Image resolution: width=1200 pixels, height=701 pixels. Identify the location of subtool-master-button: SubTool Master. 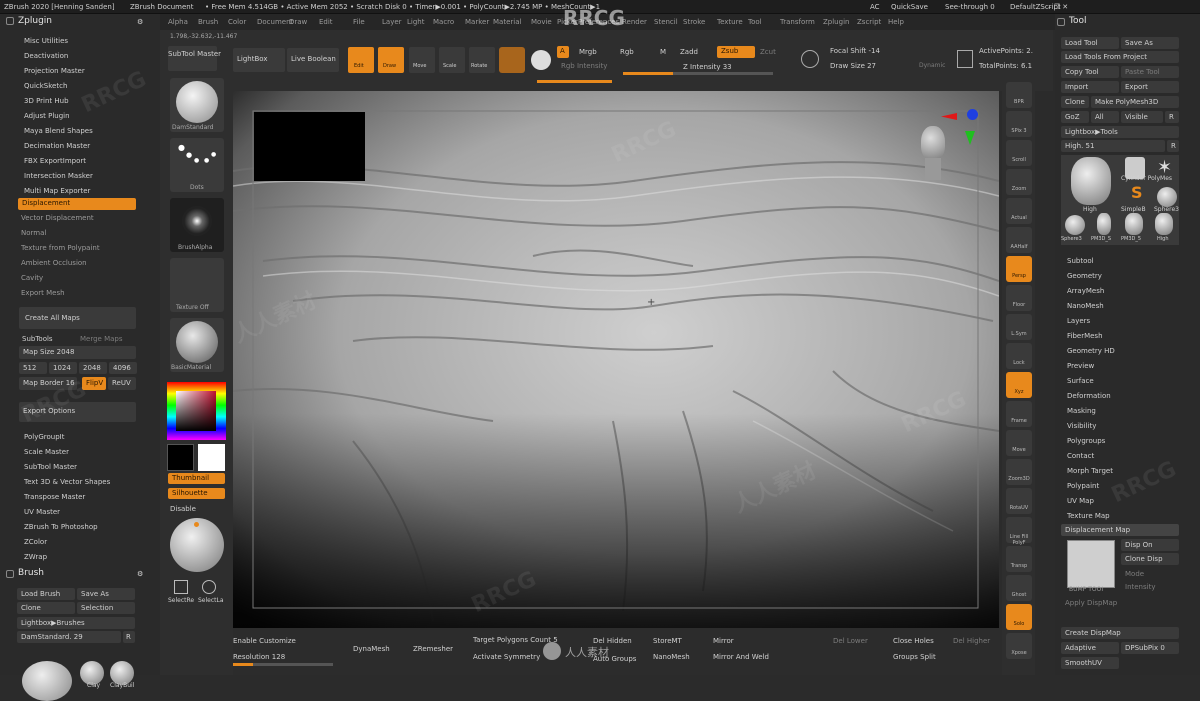
(194, 58).